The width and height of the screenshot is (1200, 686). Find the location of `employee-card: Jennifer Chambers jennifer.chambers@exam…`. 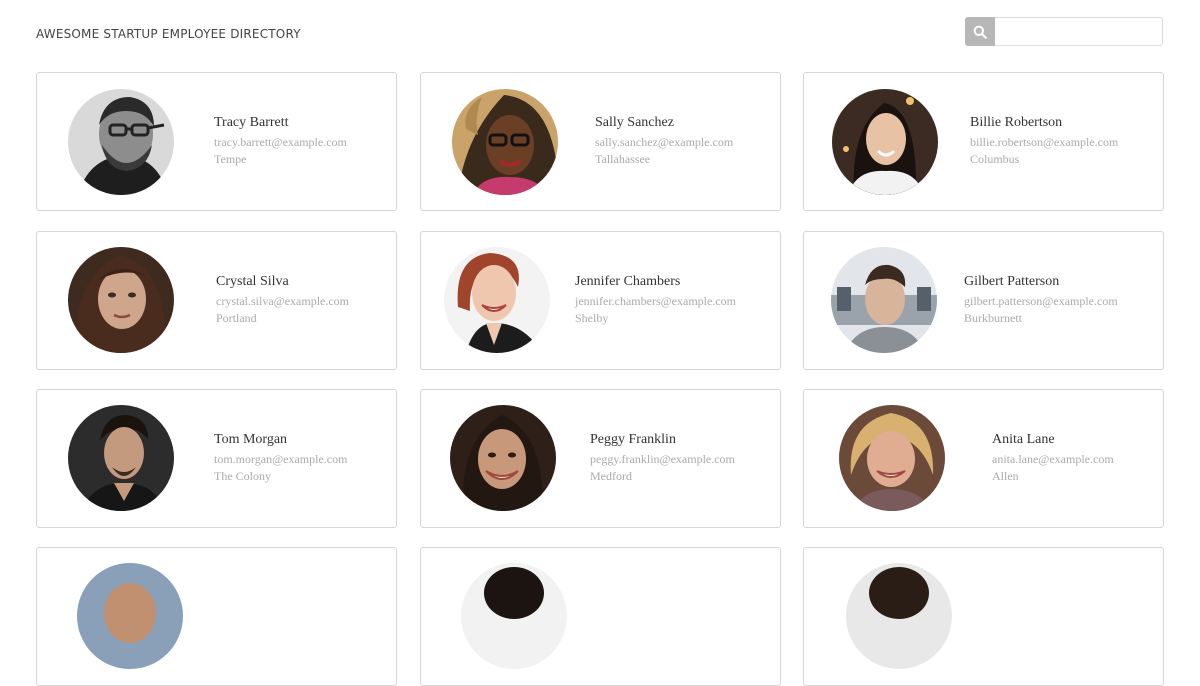

employee-card: Jennifer Chambers jennifer.chambers@exam… is located at coordinates (600, 300).